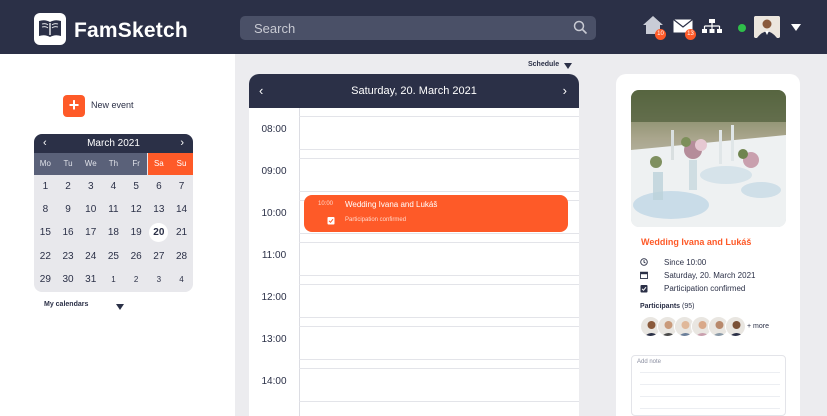 Image resolution: width=827 pixels, height=416 pixels. I want to click on calendar-day: 11, so click(113, 210).